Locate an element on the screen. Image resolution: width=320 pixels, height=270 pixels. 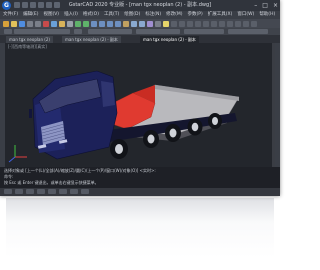
zoom-previous-icon is located at coordinates (118, 23).